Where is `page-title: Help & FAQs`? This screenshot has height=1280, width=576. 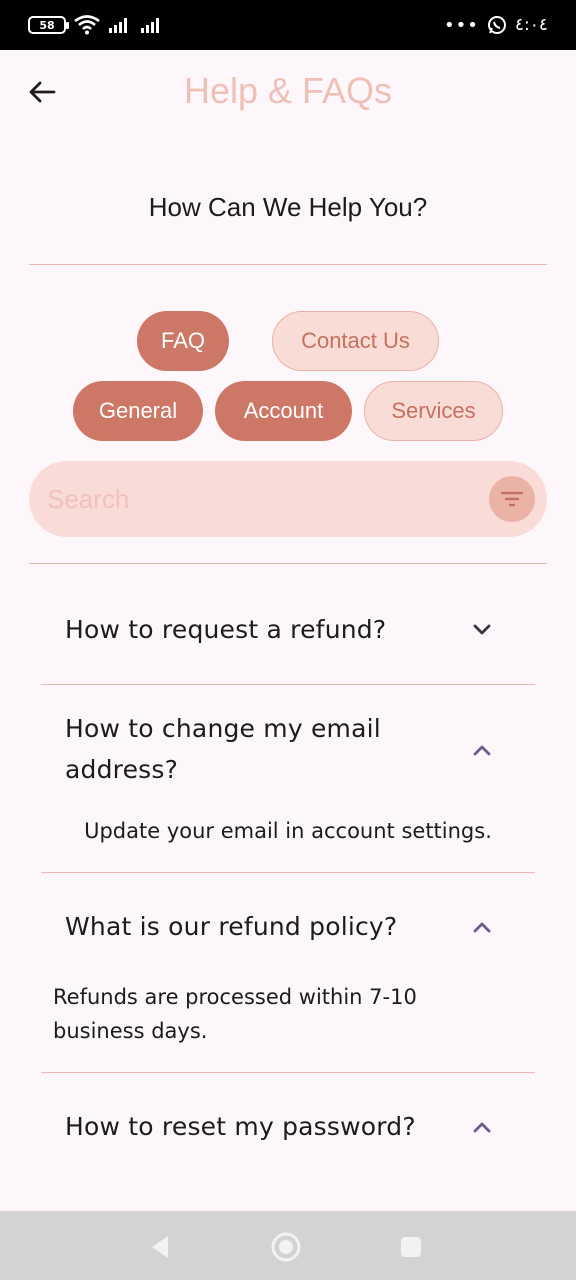 page-title: Help & FAQs is located at coordinates (288, 90).